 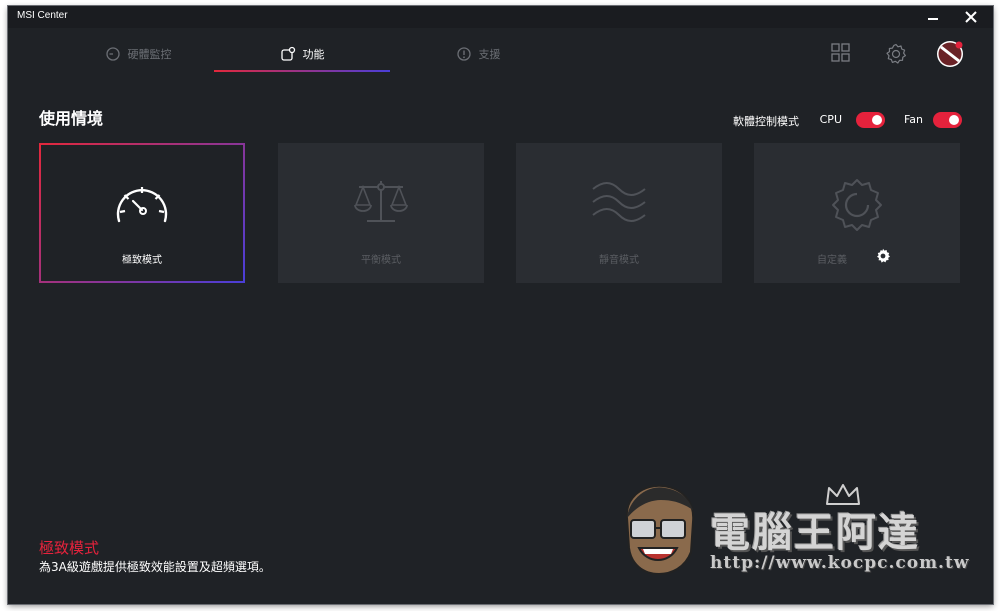 What do you see at coordinates (913, 119) in the screenshot?
I see `fan-label: Fan` at bounding box center [913, 119].